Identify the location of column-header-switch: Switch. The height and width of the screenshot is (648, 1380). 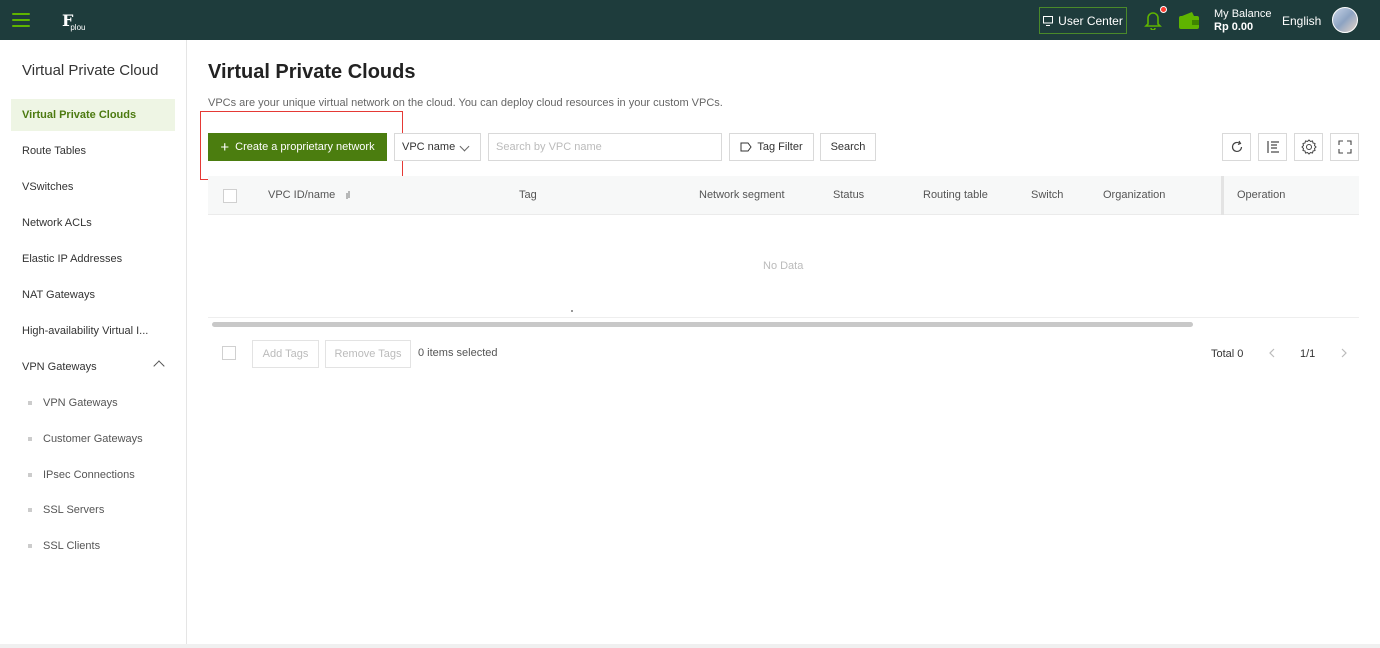
(1047, 195).